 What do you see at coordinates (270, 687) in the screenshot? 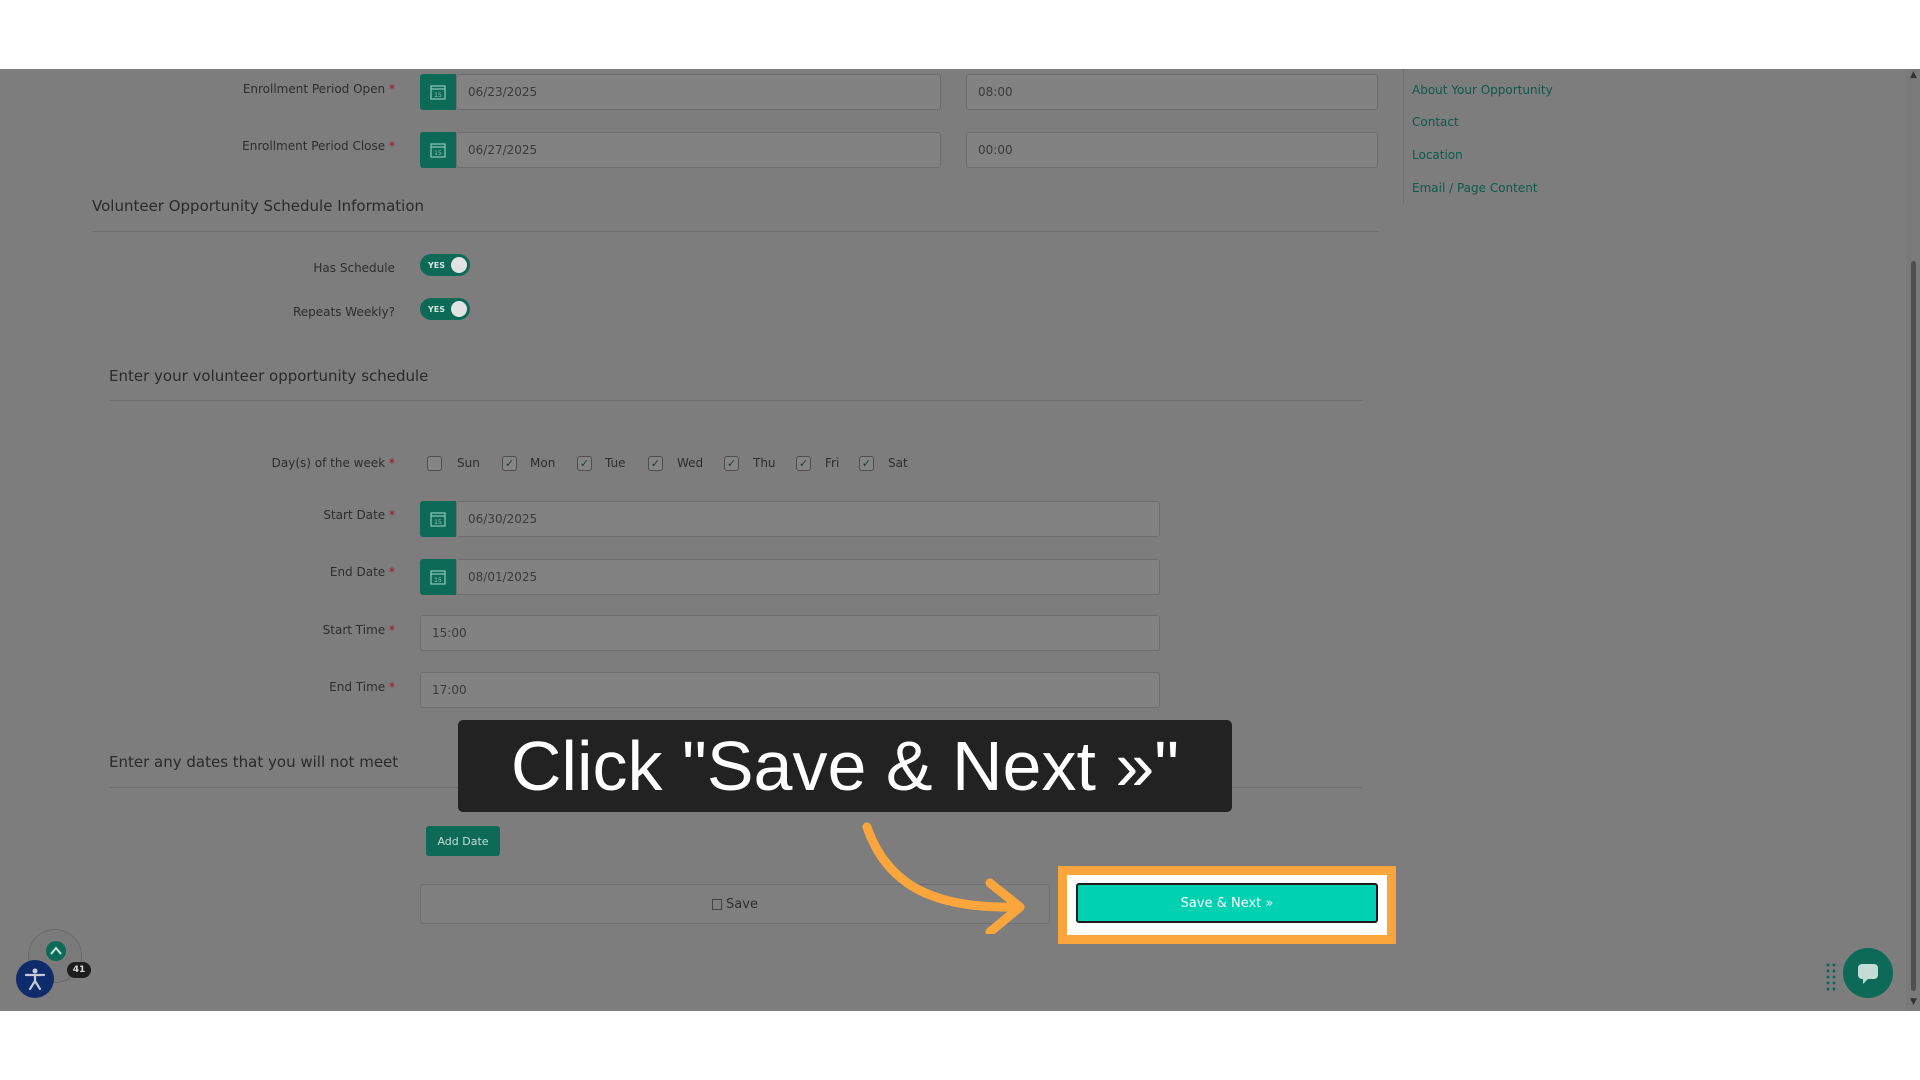
I see `end-time-label: End Time *` at bounding box center [270, 687].